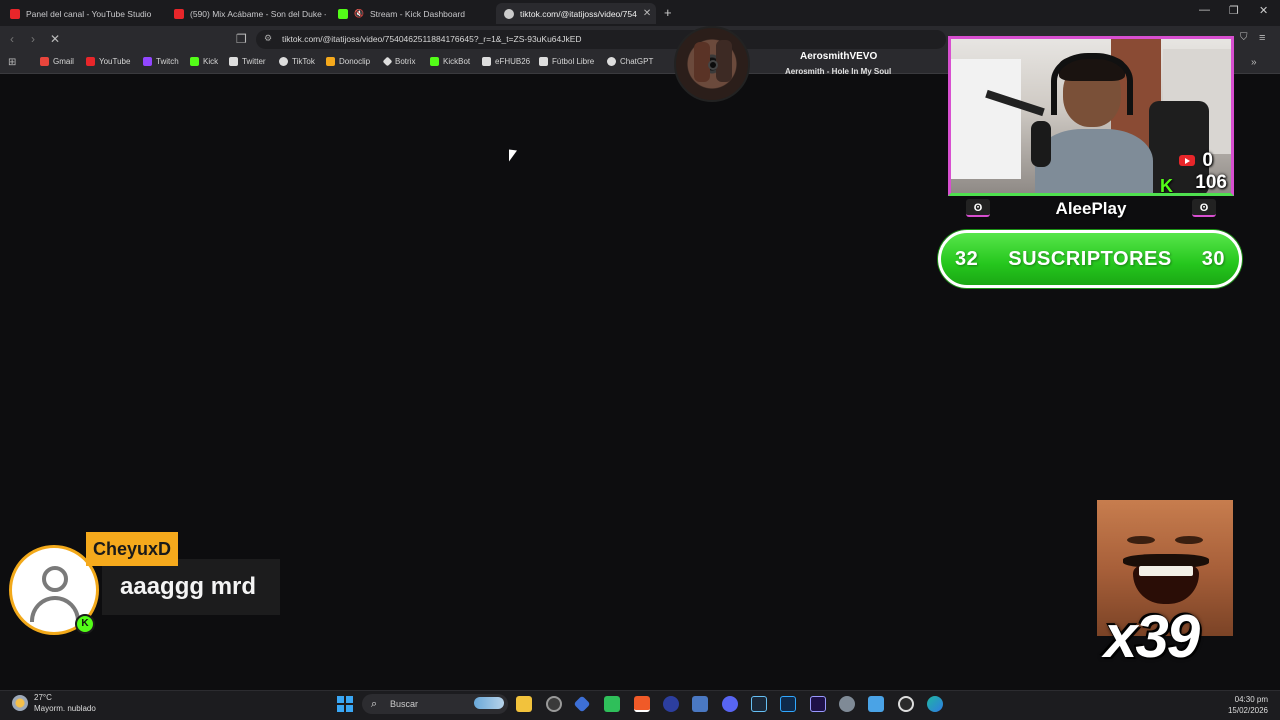  Describe the element at coordinates (554, 704) in the screenshot. I see `obs-icon` at that location.